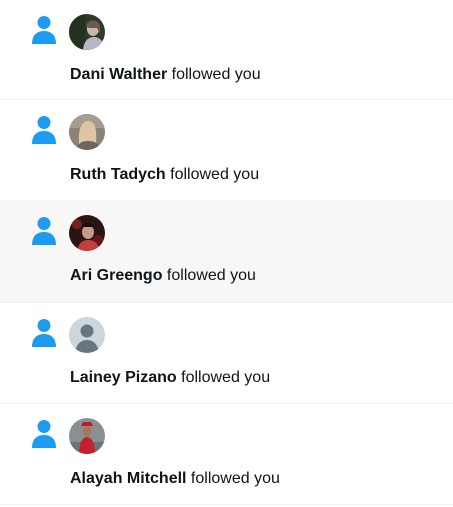  I want to click on notification-text: Alayah Mitchell followed you, so click(175, 479).